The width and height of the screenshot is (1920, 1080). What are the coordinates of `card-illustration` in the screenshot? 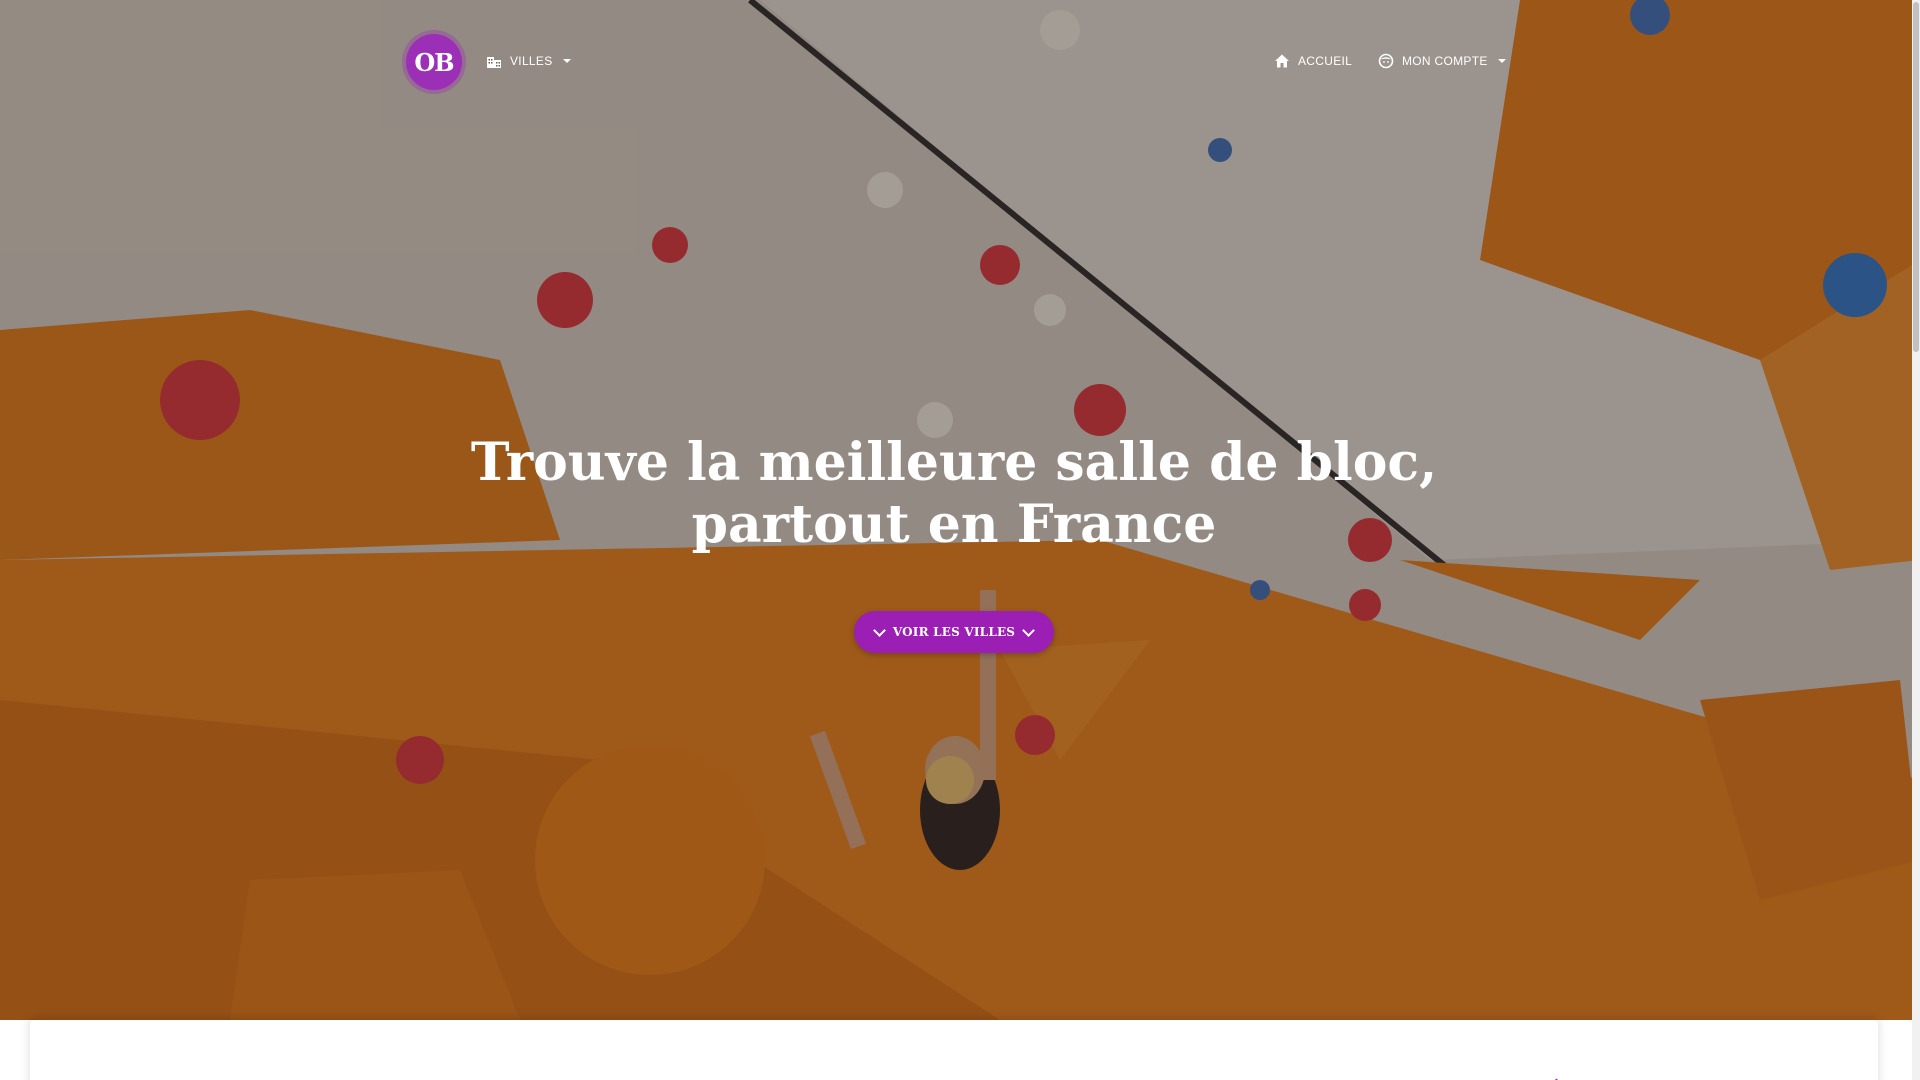 It's located at (1556, 1079).